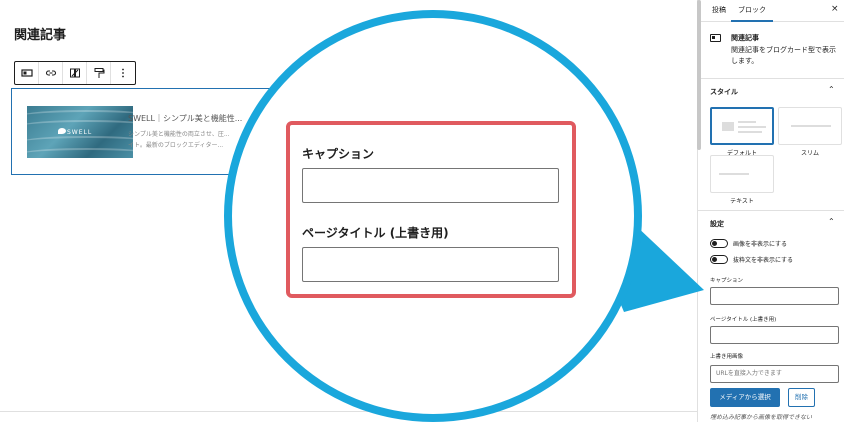 The height and width of the screenshot is (422, 844). What do you see at coordinates (809, 153) in the screenshot?
I see `style-label: スリム` at bounding box center [809, 153].